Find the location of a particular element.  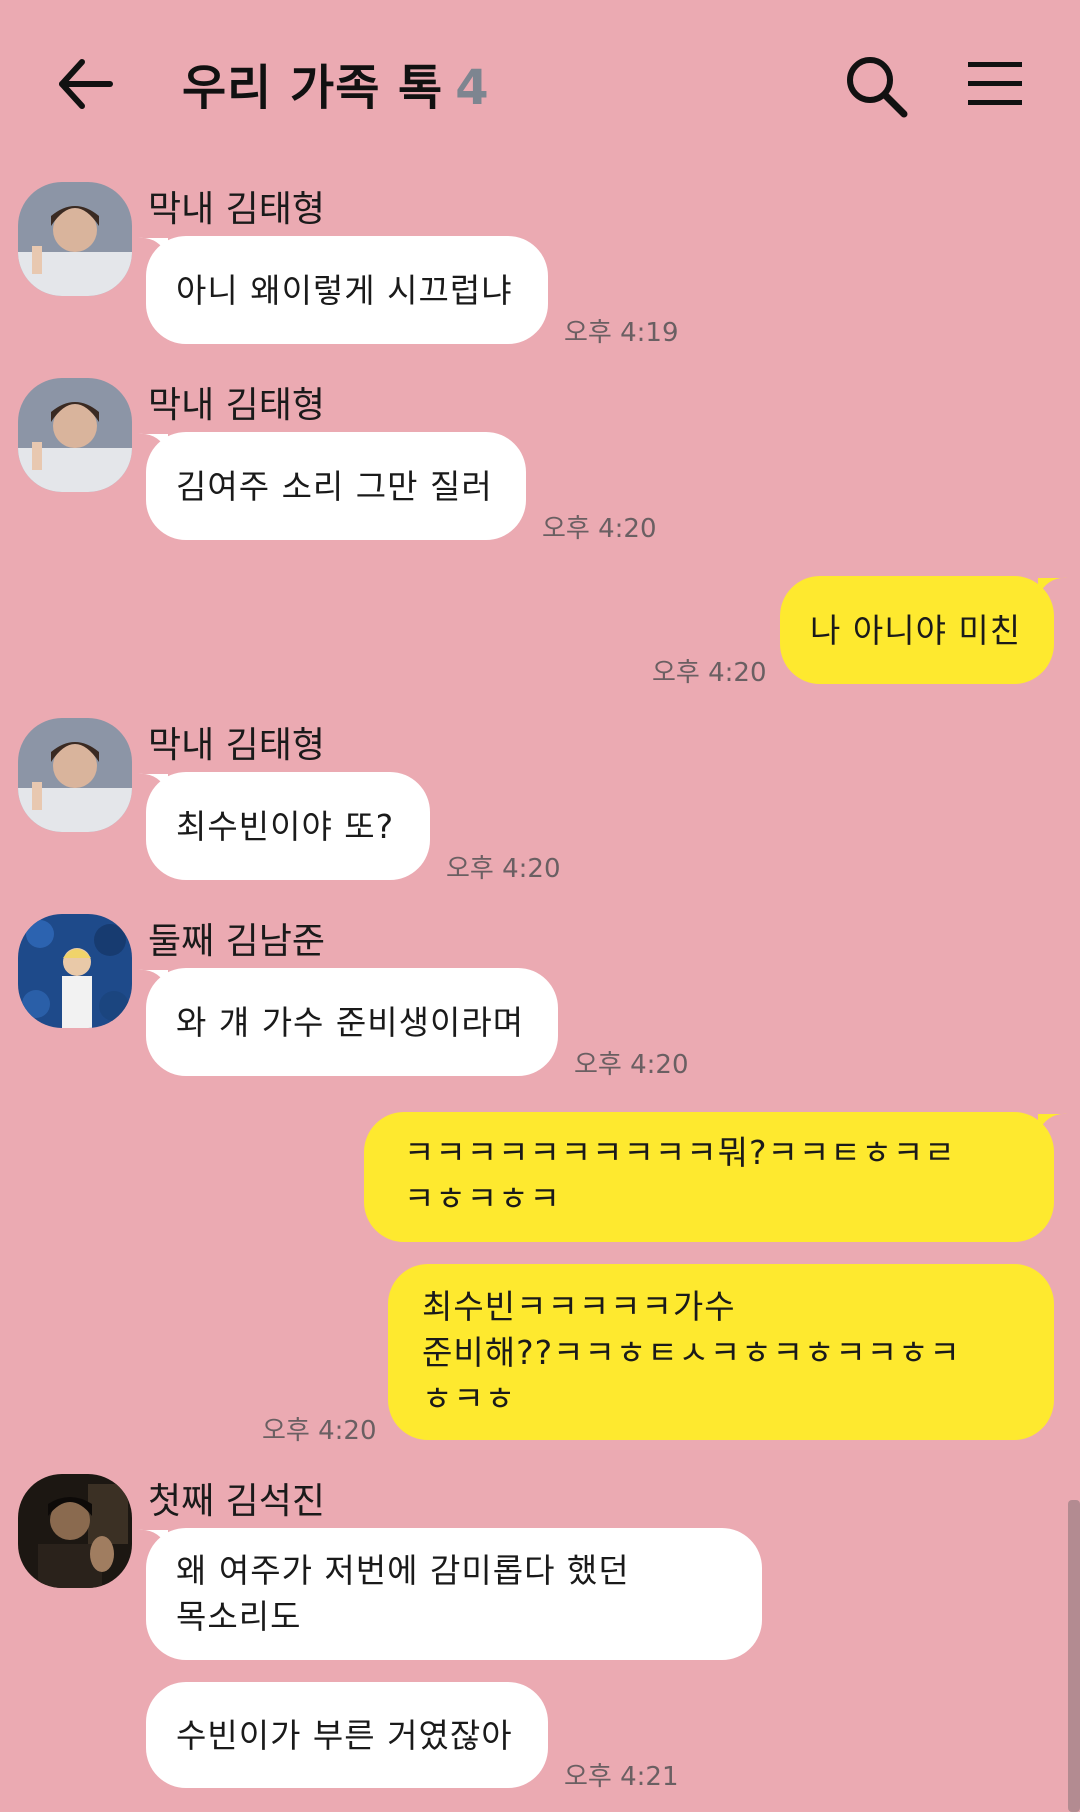

message-bubble: 아니 왜이렇게 시끄럽냐 is located at coordinates (347, 290).